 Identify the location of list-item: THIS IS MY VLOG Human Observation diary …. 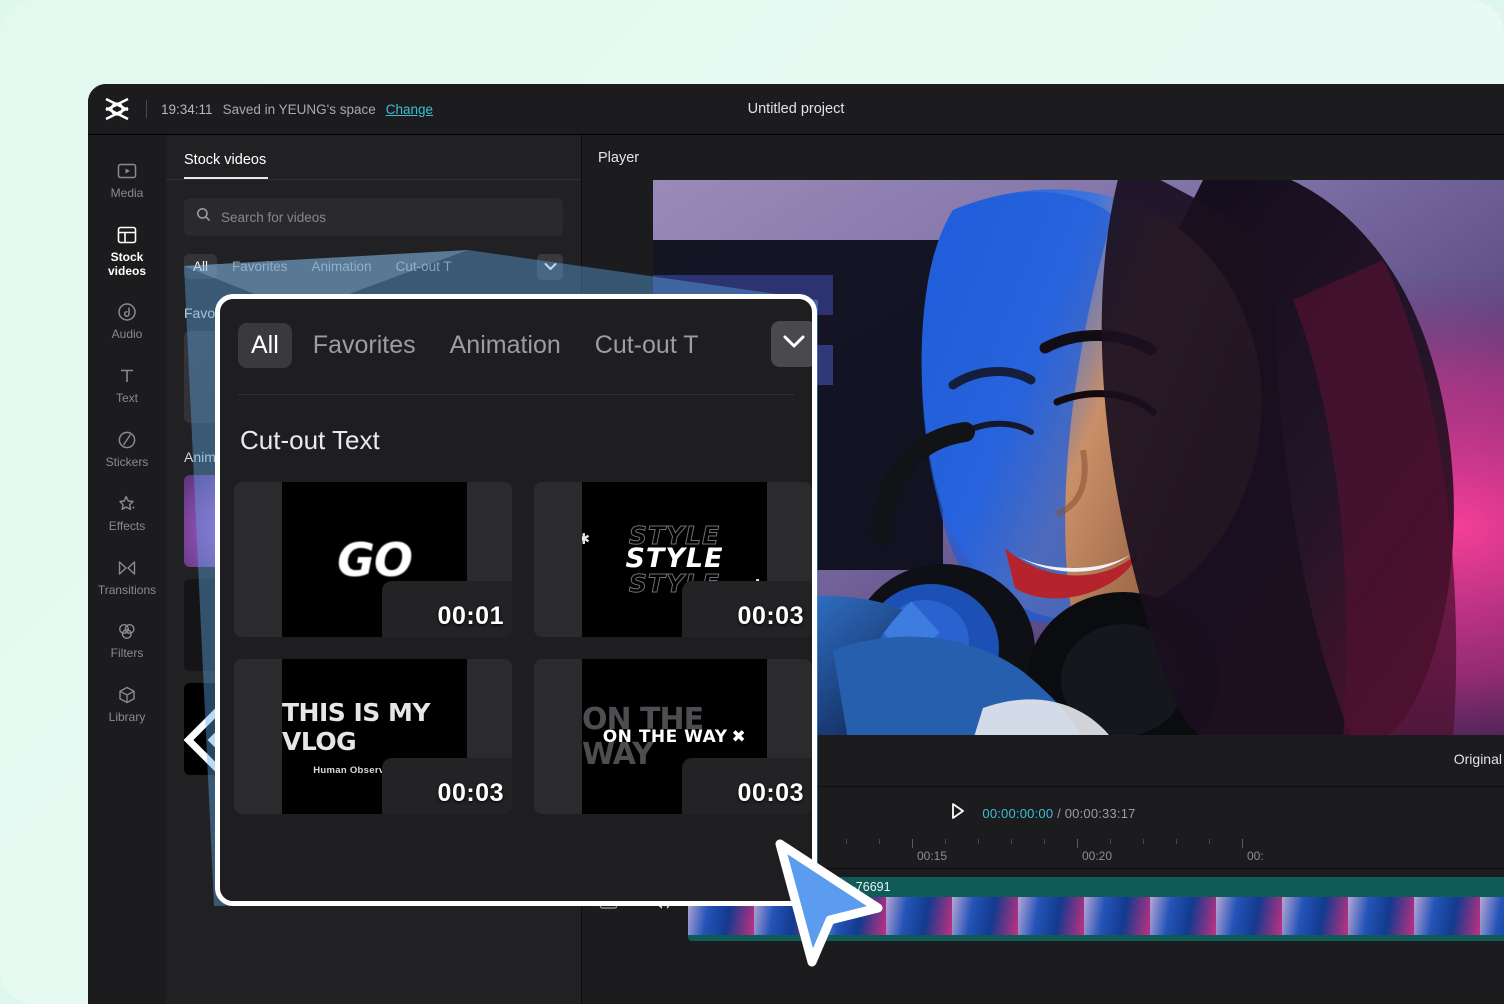
(373, 736).